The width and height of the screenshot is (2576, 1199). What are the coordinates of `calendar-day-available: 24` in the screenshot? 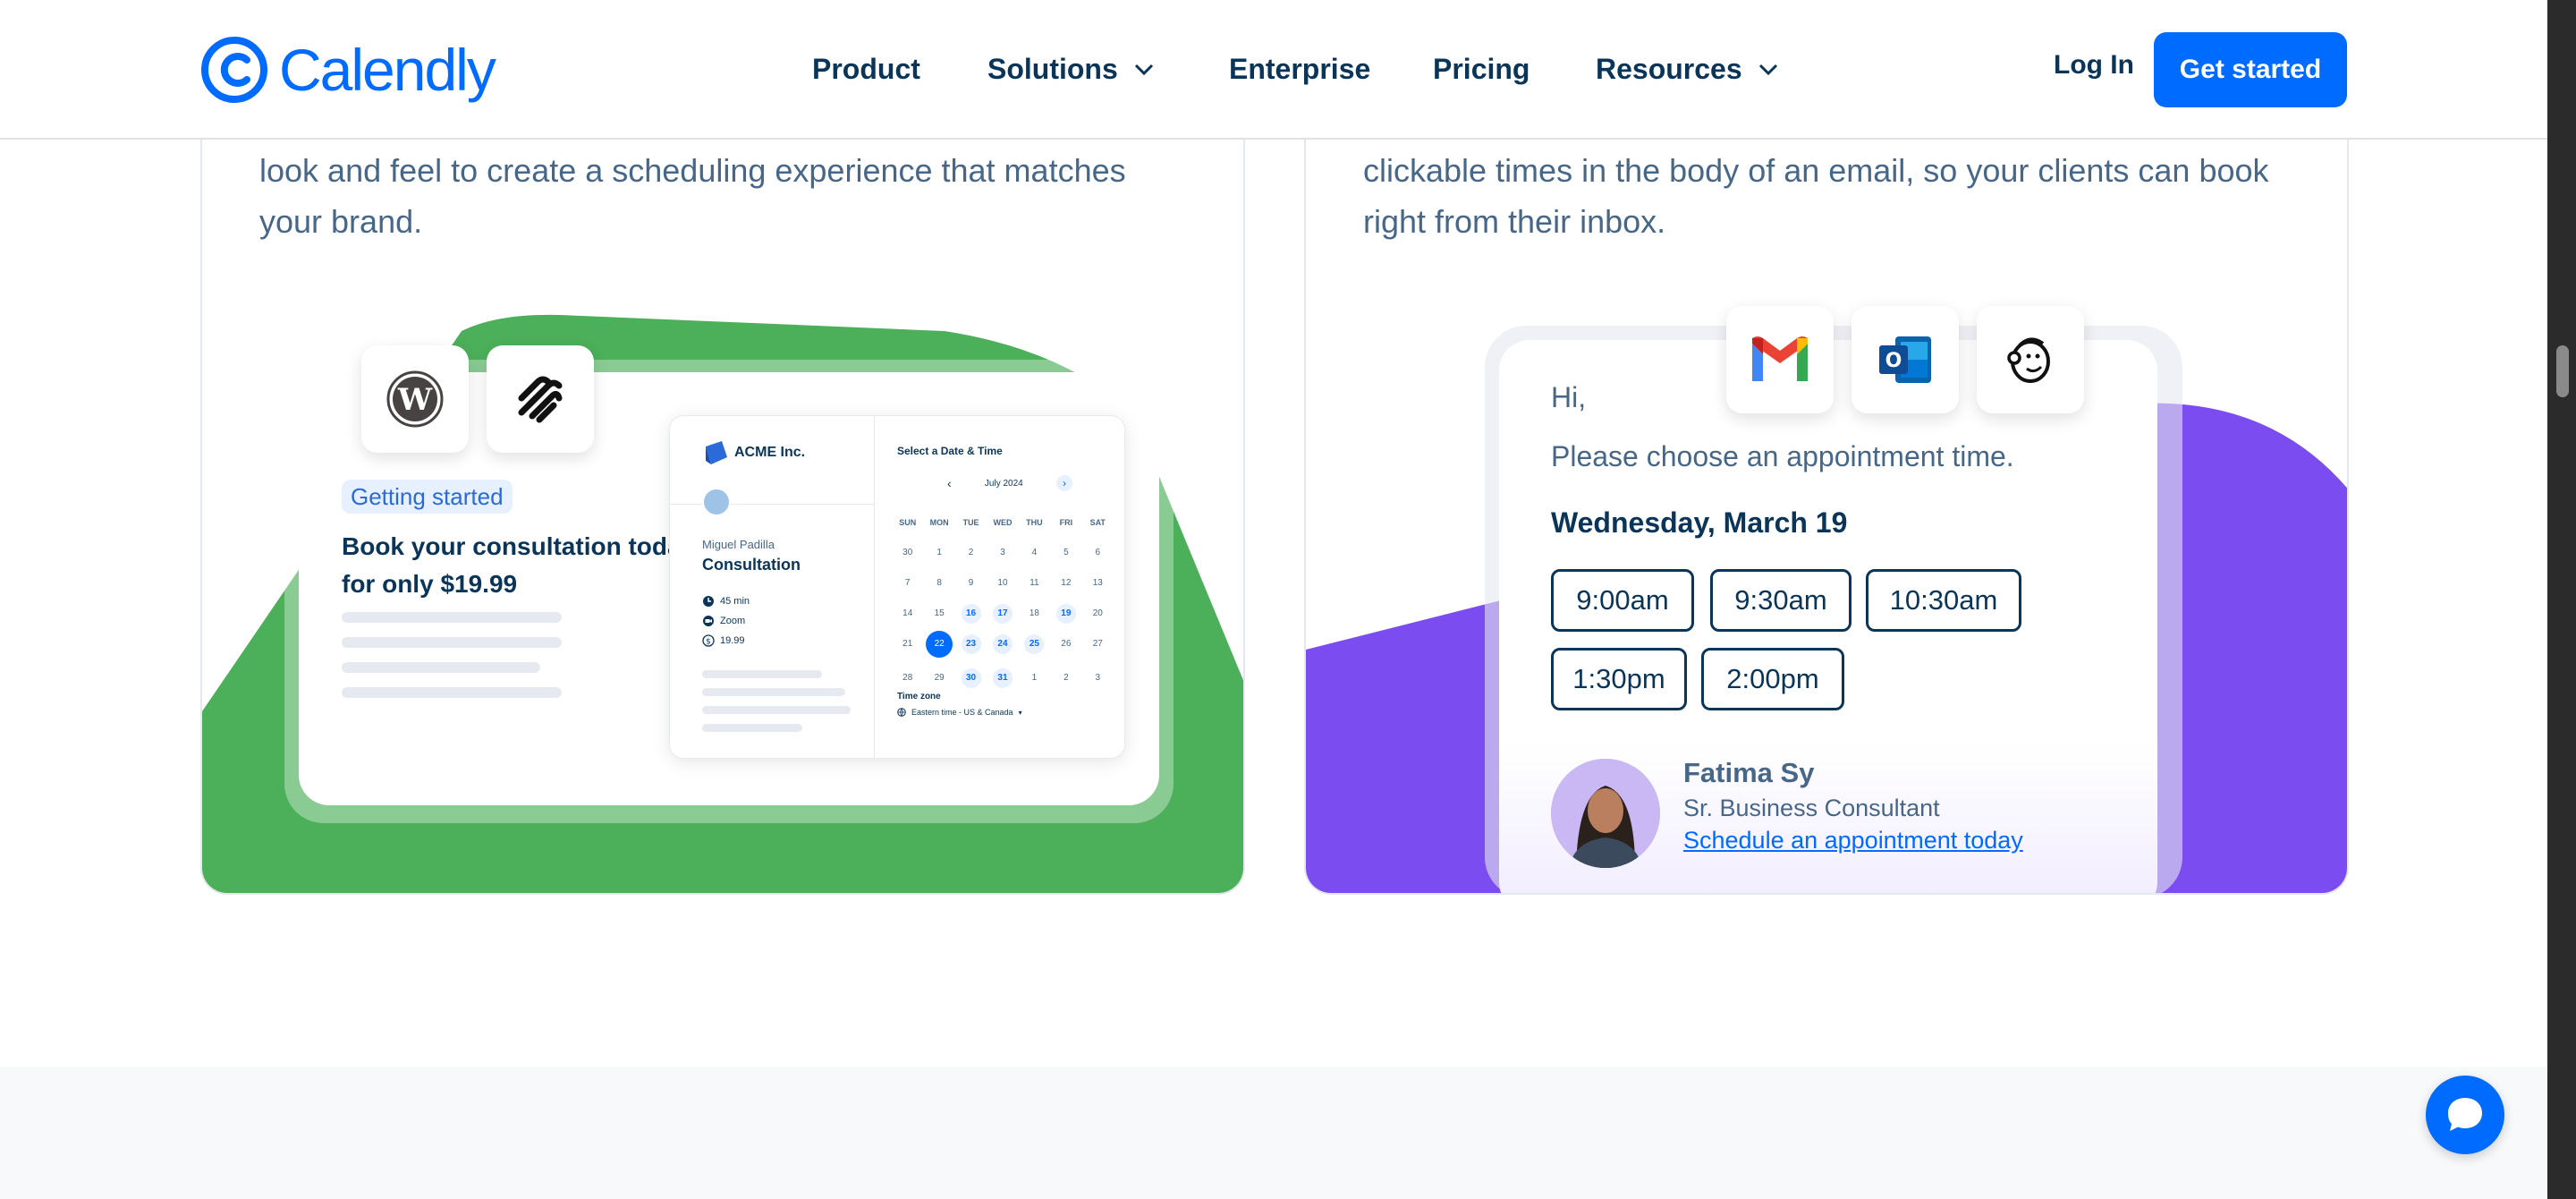 It's located at (1002, 644).